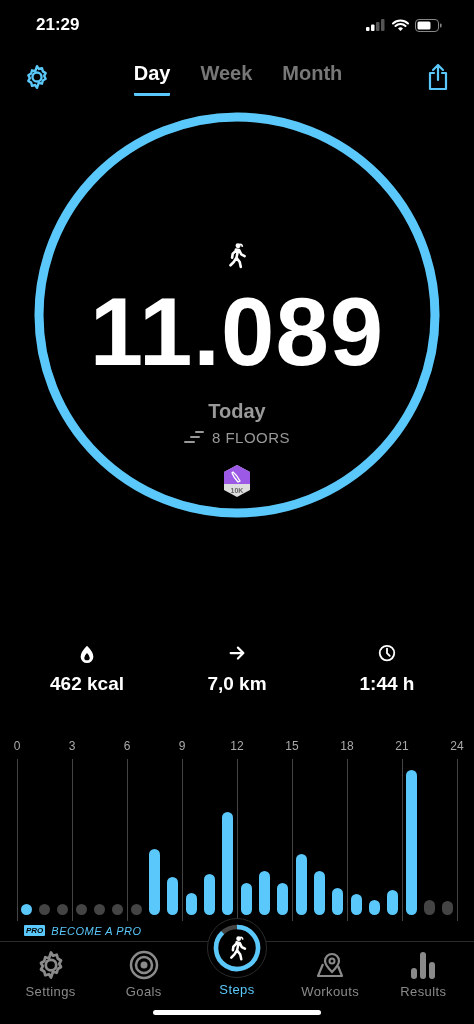 This screenshot has height=1024, width=474. I want to click on bar-chart-icon, so click(423, 965).